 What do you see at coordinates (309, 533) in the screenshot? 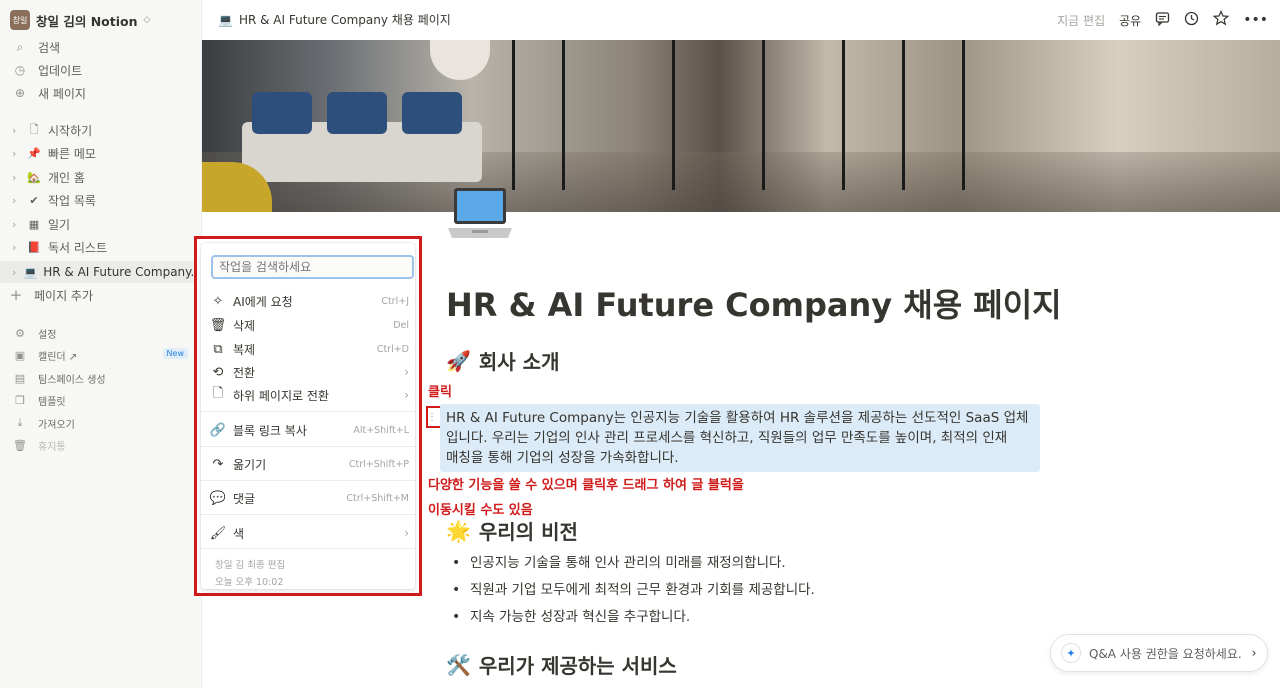
I see `menu-item-color: 🖌 색 ›` at bounding box center [309, 533].